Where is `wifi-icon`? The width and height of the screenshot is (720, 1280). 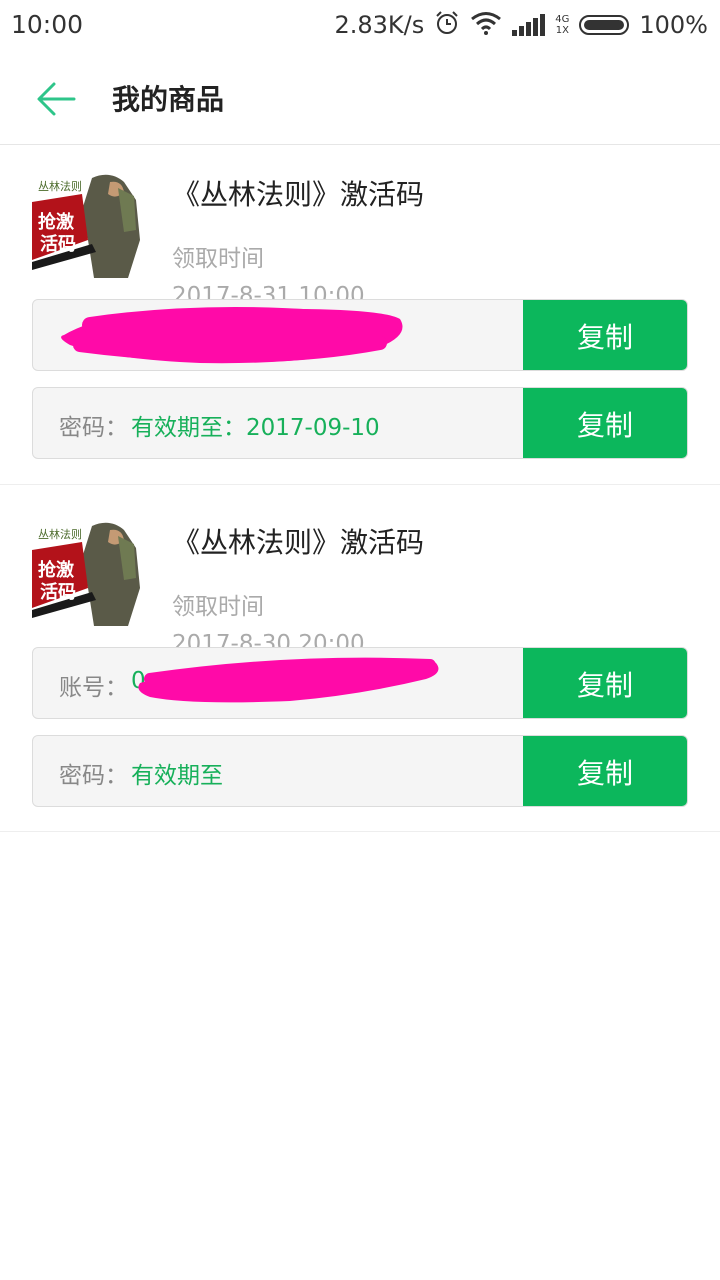 wifi-icon is located at coordinates (486, 25).